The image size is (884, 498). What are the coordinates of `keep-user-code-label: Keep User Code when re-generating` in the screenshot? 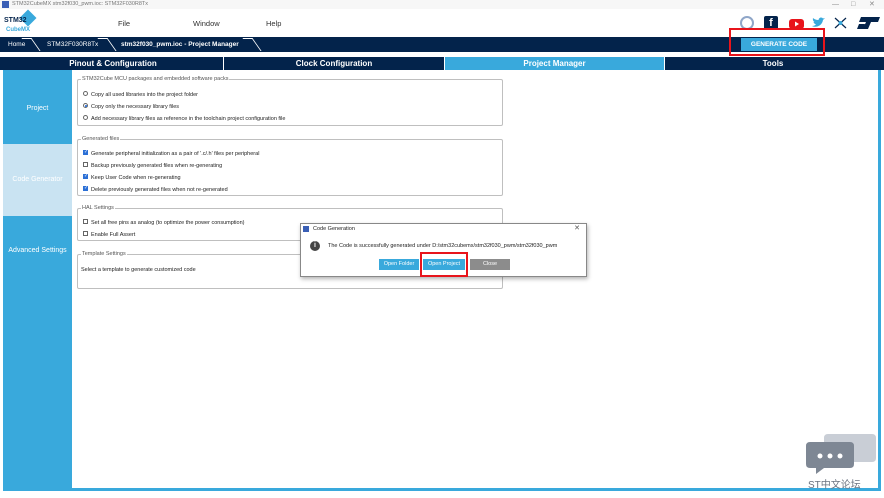 It's located at (136, 178).